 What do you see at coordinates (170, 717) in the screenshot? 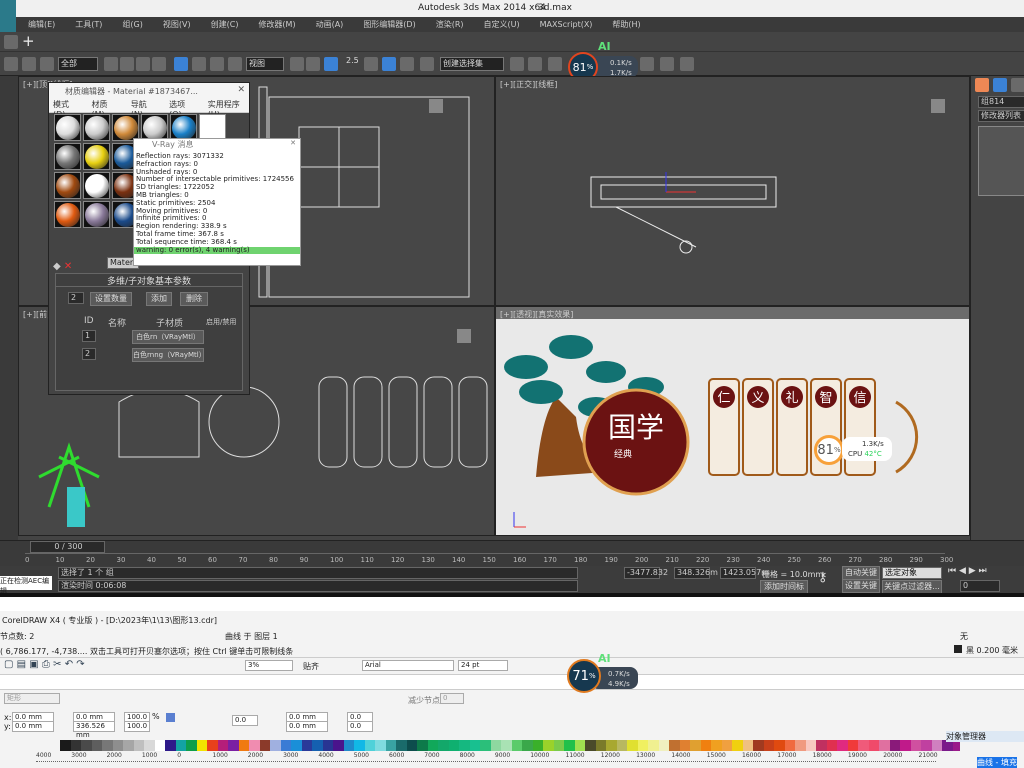
I see `lock-ratio-icon` at bounding box center [170, 717].